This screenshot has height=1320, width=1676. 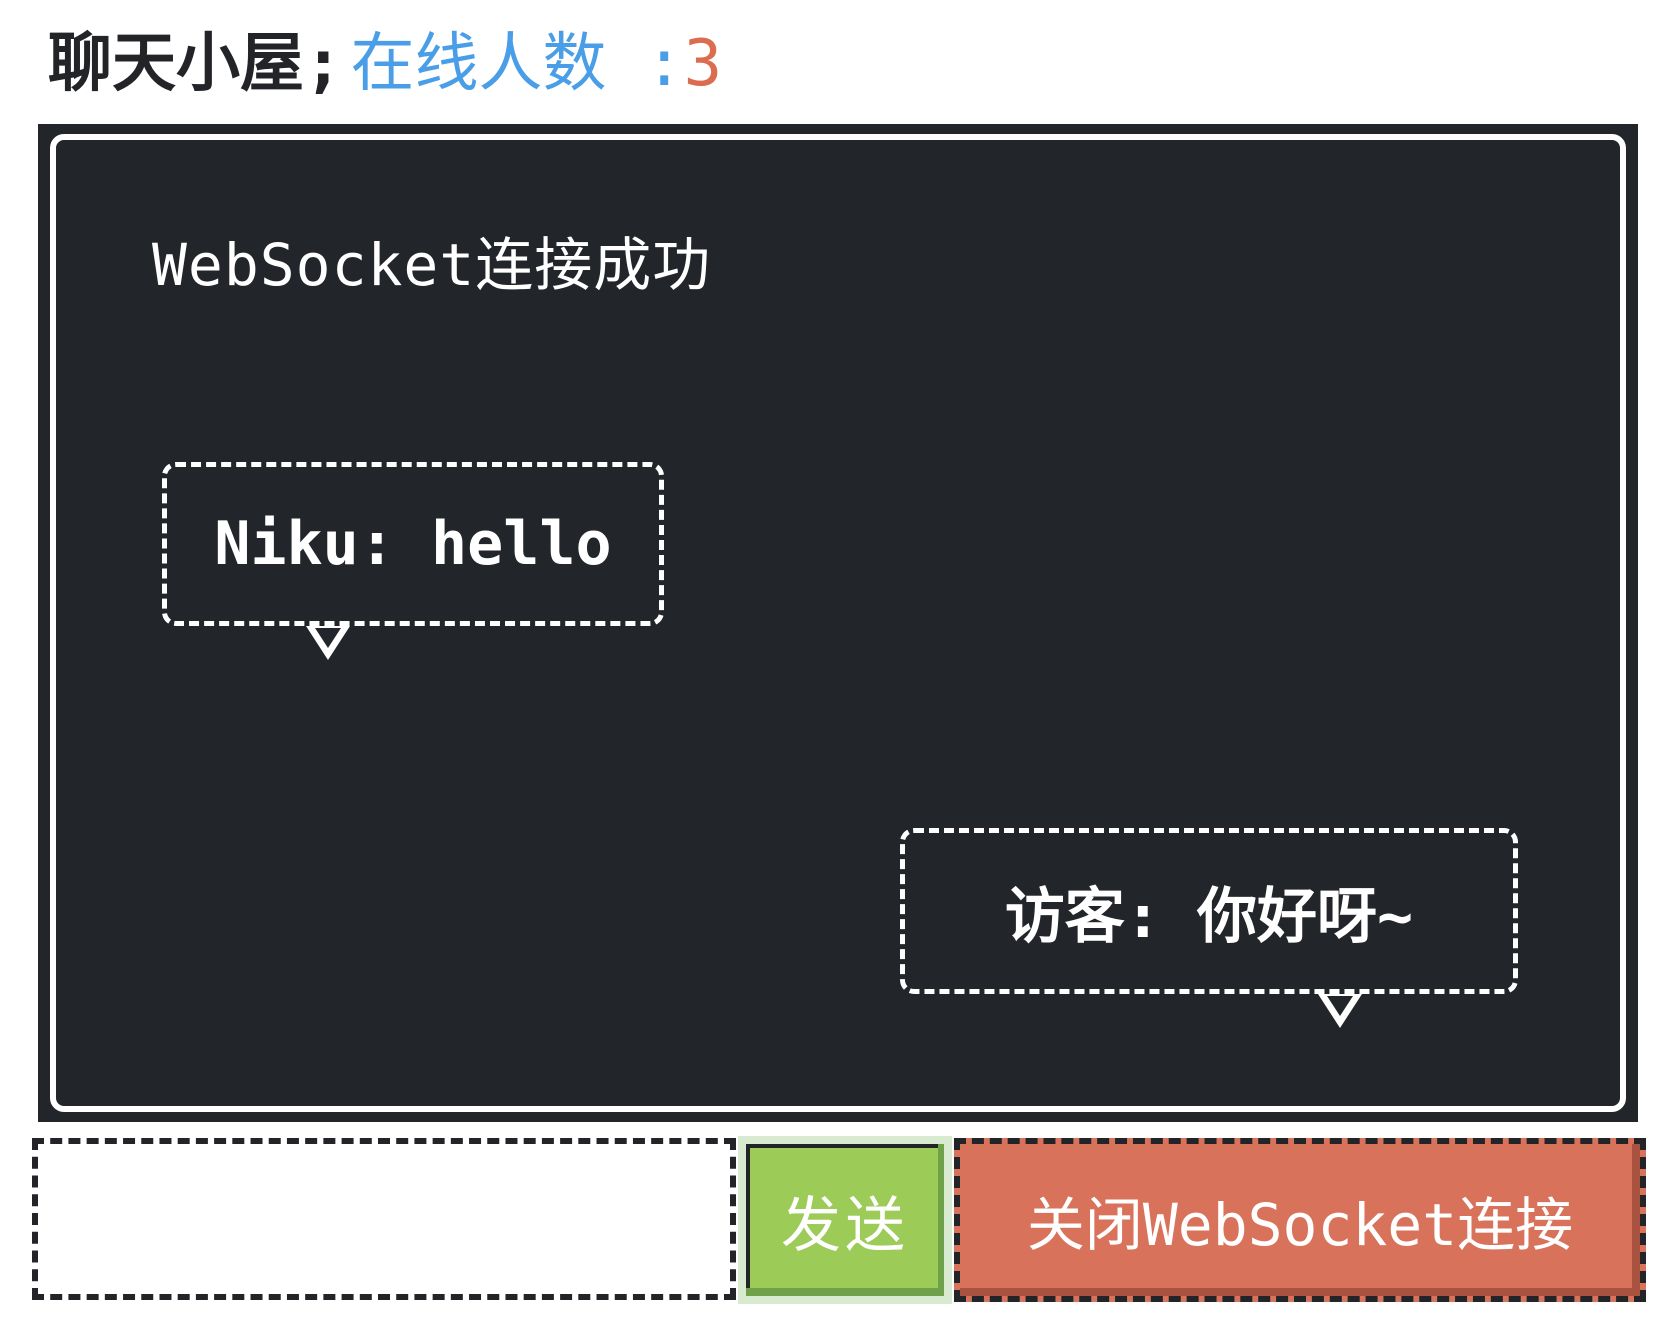 What do you see at coordinates (384, 1219) in the screenshot?
I see `message-input` at bounding box center [384, 1219].